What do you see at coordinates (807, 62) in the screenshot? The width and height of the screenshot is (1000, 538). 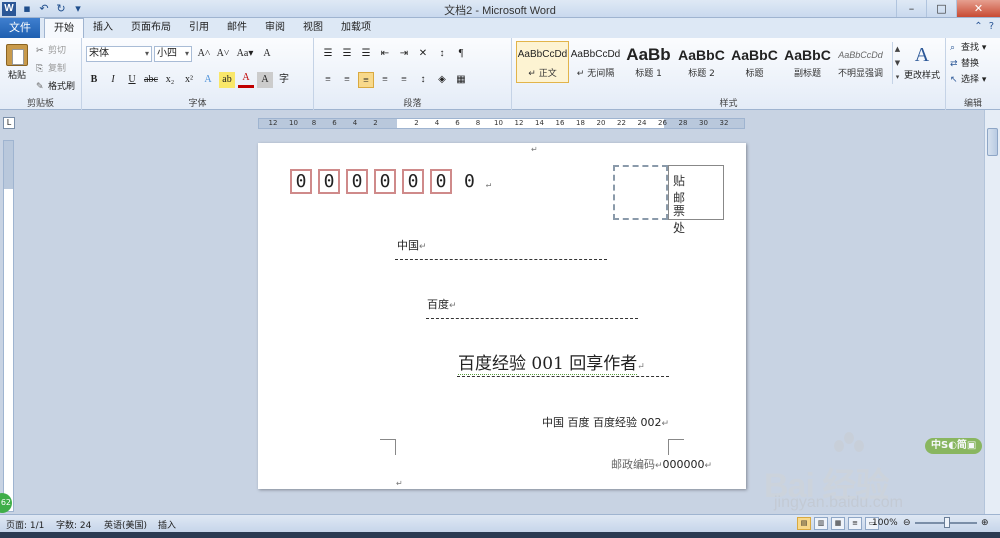 I see `style-subtitle: AaBbC 副标题` at bounding box center [807, 62].